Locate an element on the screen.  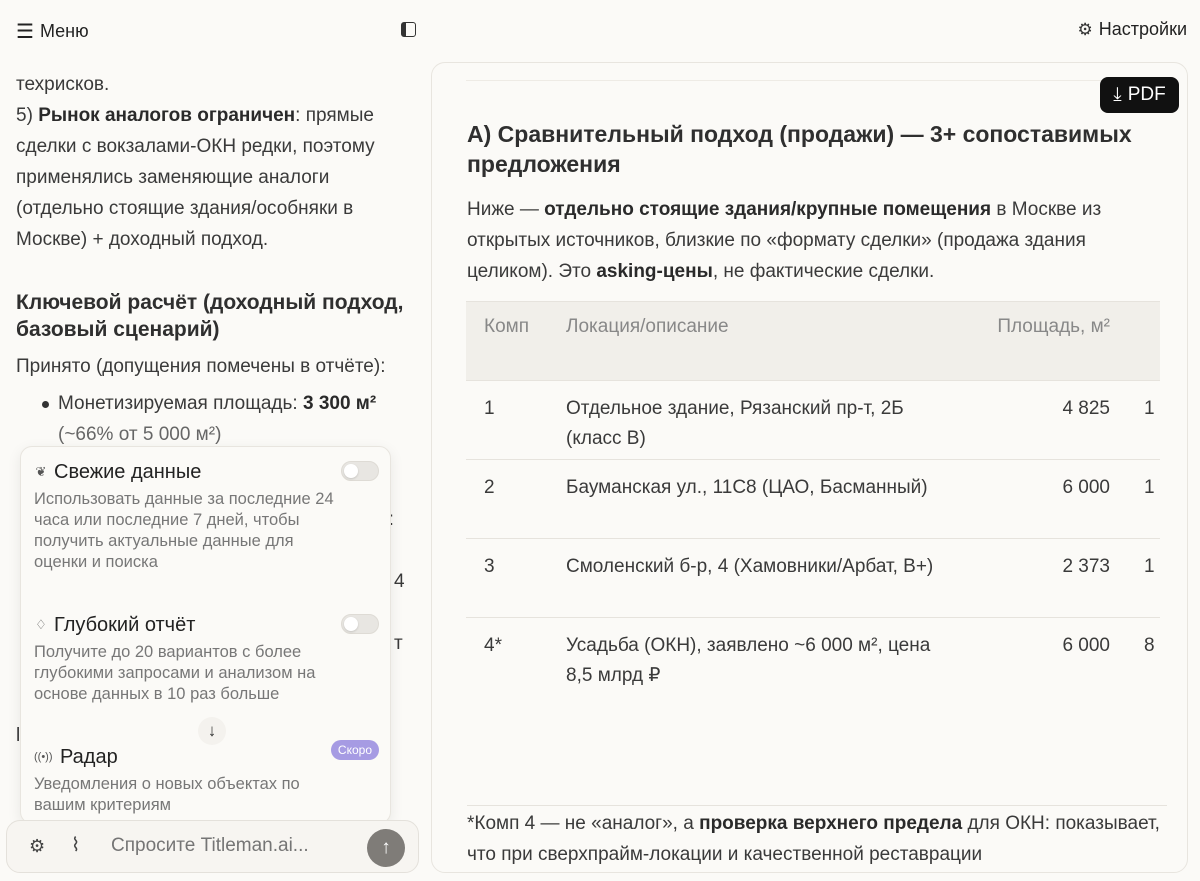
lightbulb-icon: ♢ is located at coordinates (41, 624).